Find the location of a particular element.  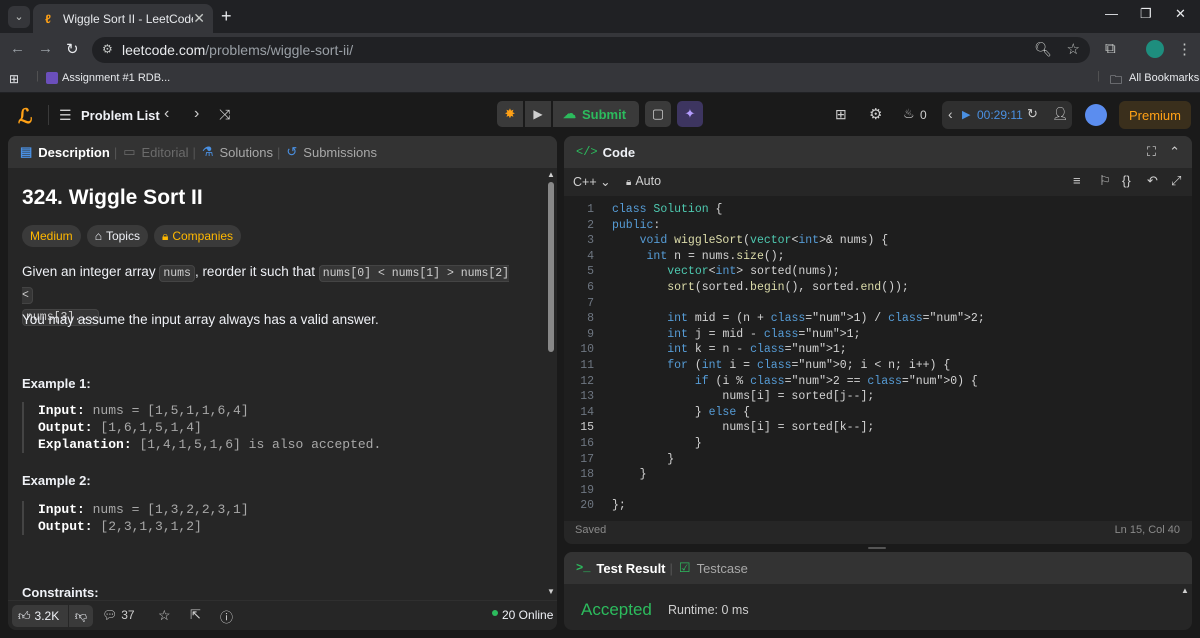

leetcode-logo-icon: ℒ is located at coordinates (25, 116).